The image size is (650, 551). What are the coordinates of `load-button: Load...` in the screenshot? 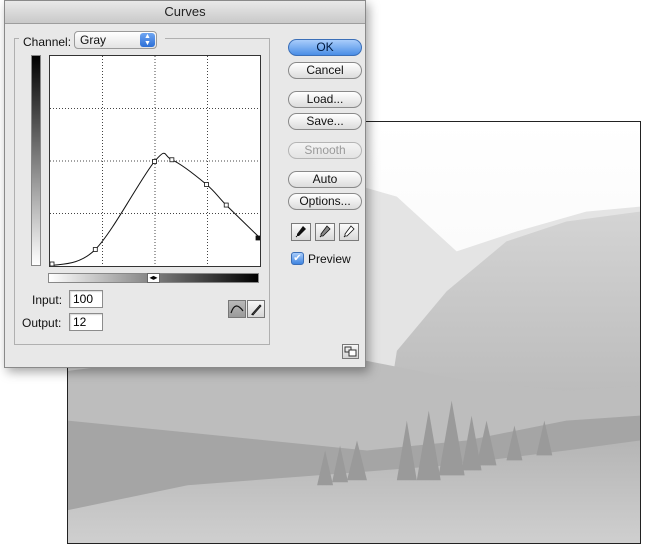 It's located at (325, 99).